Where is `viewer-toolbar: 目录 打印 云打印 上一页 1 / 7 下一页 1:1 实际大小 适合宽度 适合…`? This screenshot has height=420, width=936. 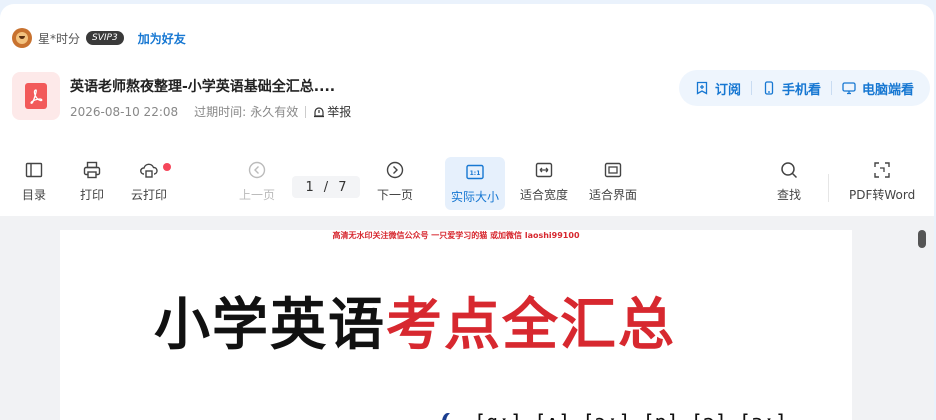
viewer-toolbar: 目录 打印 云打印 上一页 1 / 7 下一页 1:1 实际大小 适合宽度 适合… is located at coordinates (467, 183).